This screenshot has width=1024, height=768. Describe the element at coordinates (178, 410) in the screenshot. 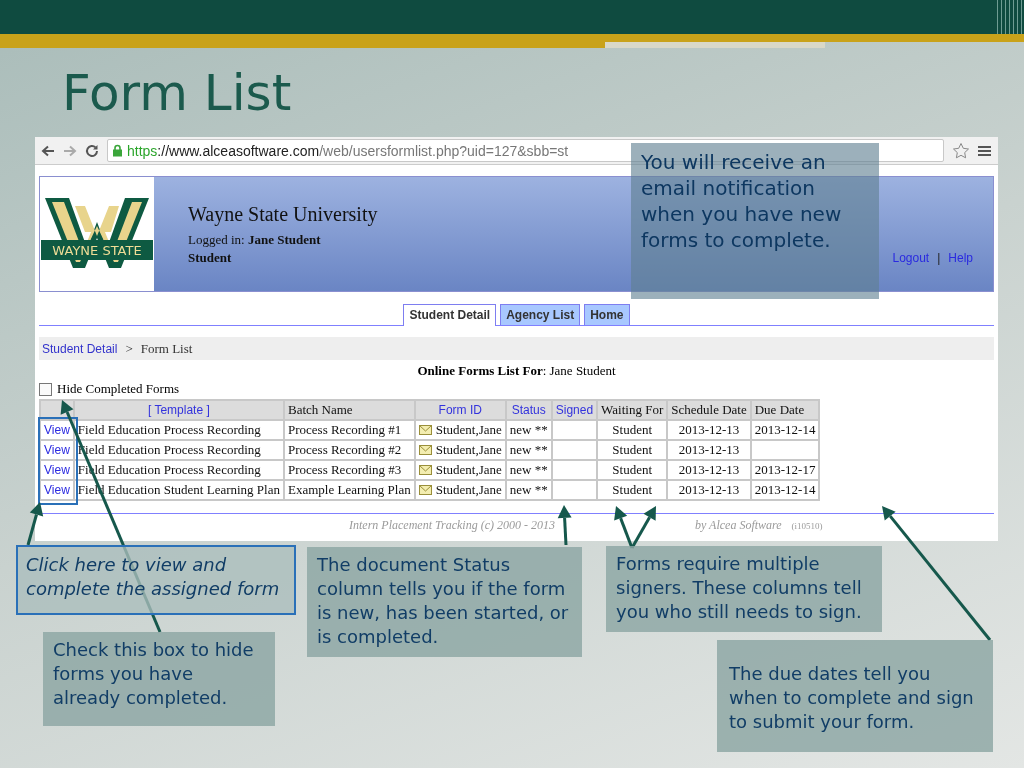

I see `column-header-link: [ Template ]` at that location.